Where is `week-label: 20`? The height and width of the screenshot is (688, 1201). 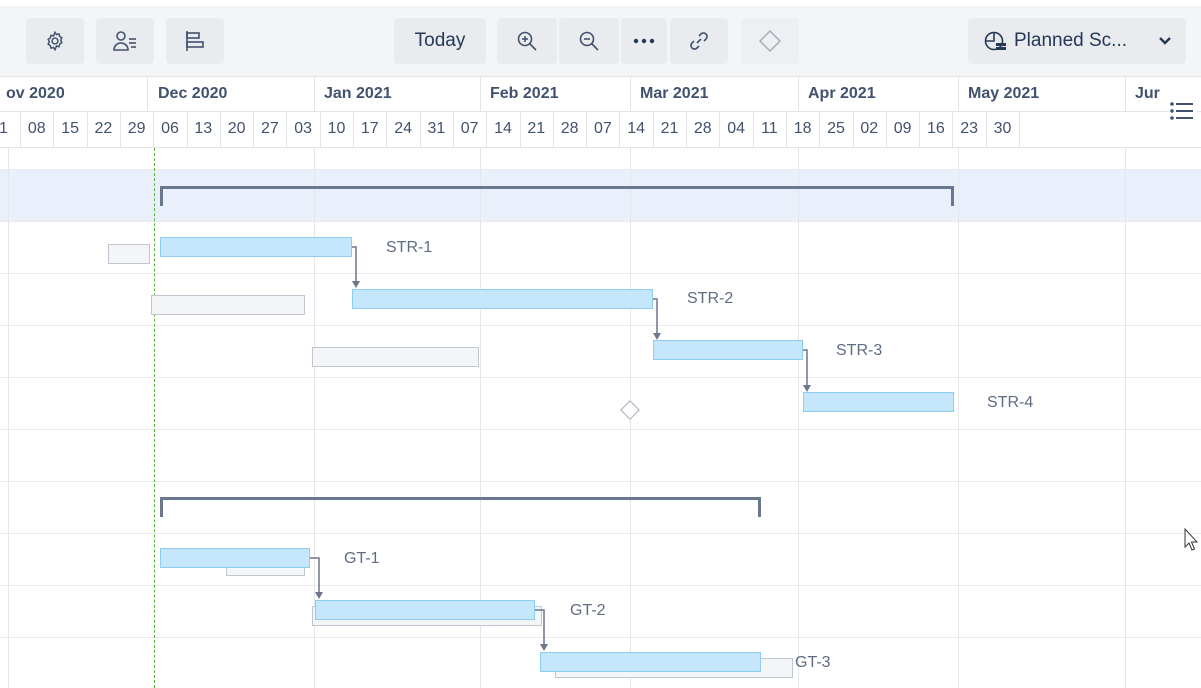
week-label: 20 is located at coordinates (236, 128).